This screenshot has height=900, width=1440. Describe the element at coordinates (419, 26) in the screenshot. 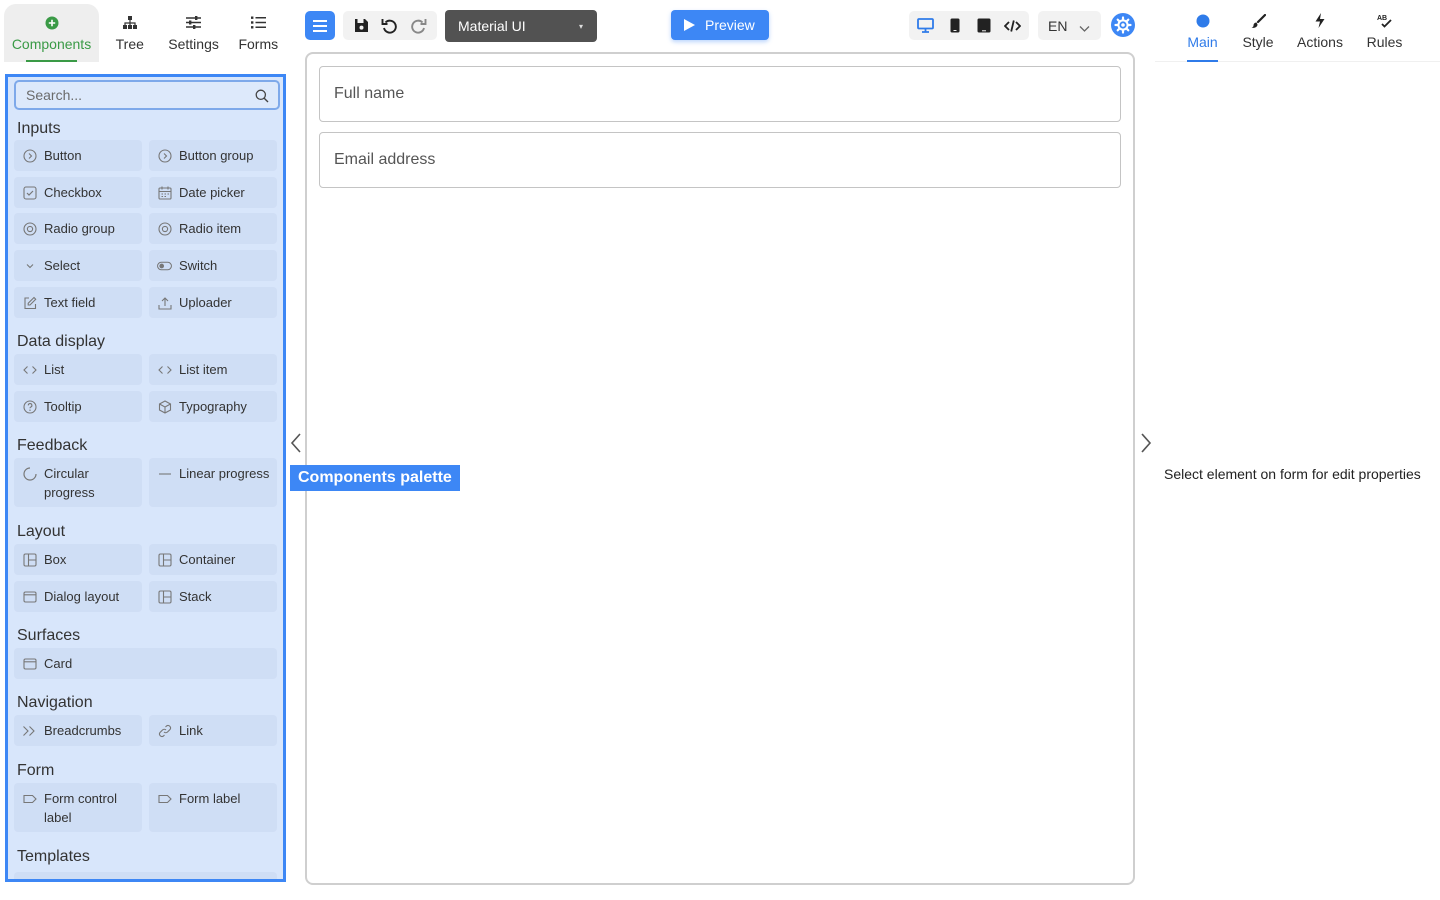

I see `redo-button` at that location.